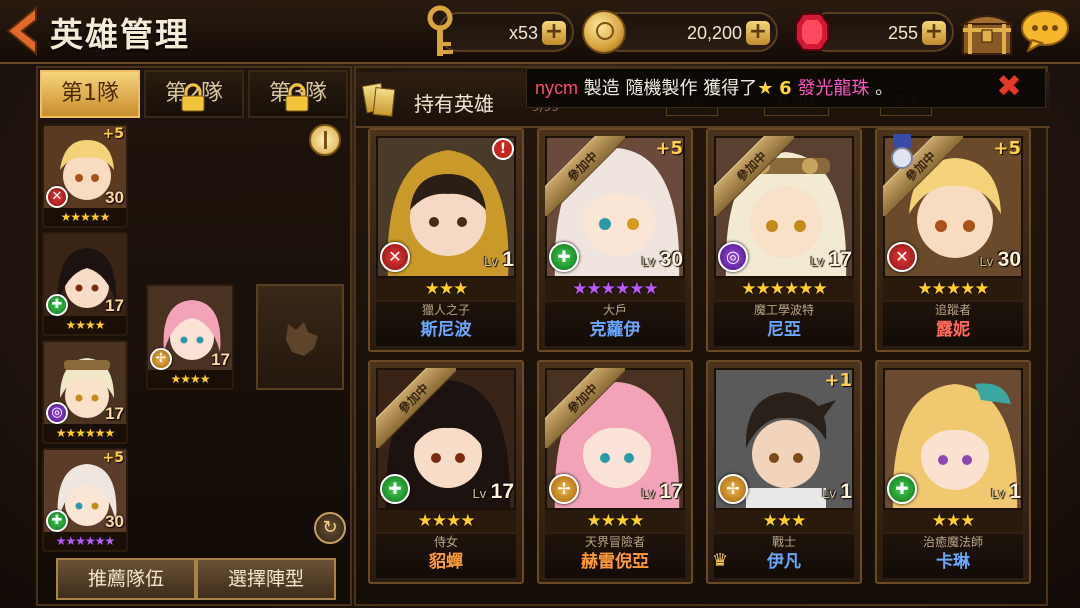 This screenshot has height=608, width=1080. Describe the element at coordinates (615, 562) in the screenshot. I see `hero-name: 赫雷倪亞` at that location.